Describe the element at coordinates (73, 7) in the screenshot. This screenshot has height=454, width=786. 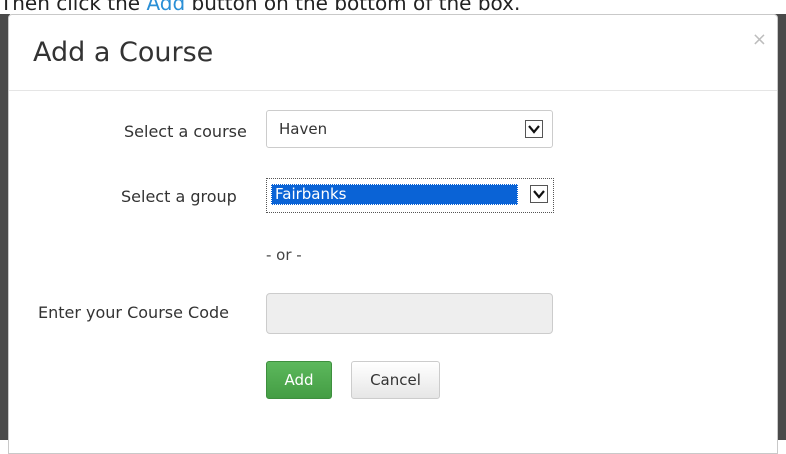
I see `instruction-prefix: Then click the` at that location.